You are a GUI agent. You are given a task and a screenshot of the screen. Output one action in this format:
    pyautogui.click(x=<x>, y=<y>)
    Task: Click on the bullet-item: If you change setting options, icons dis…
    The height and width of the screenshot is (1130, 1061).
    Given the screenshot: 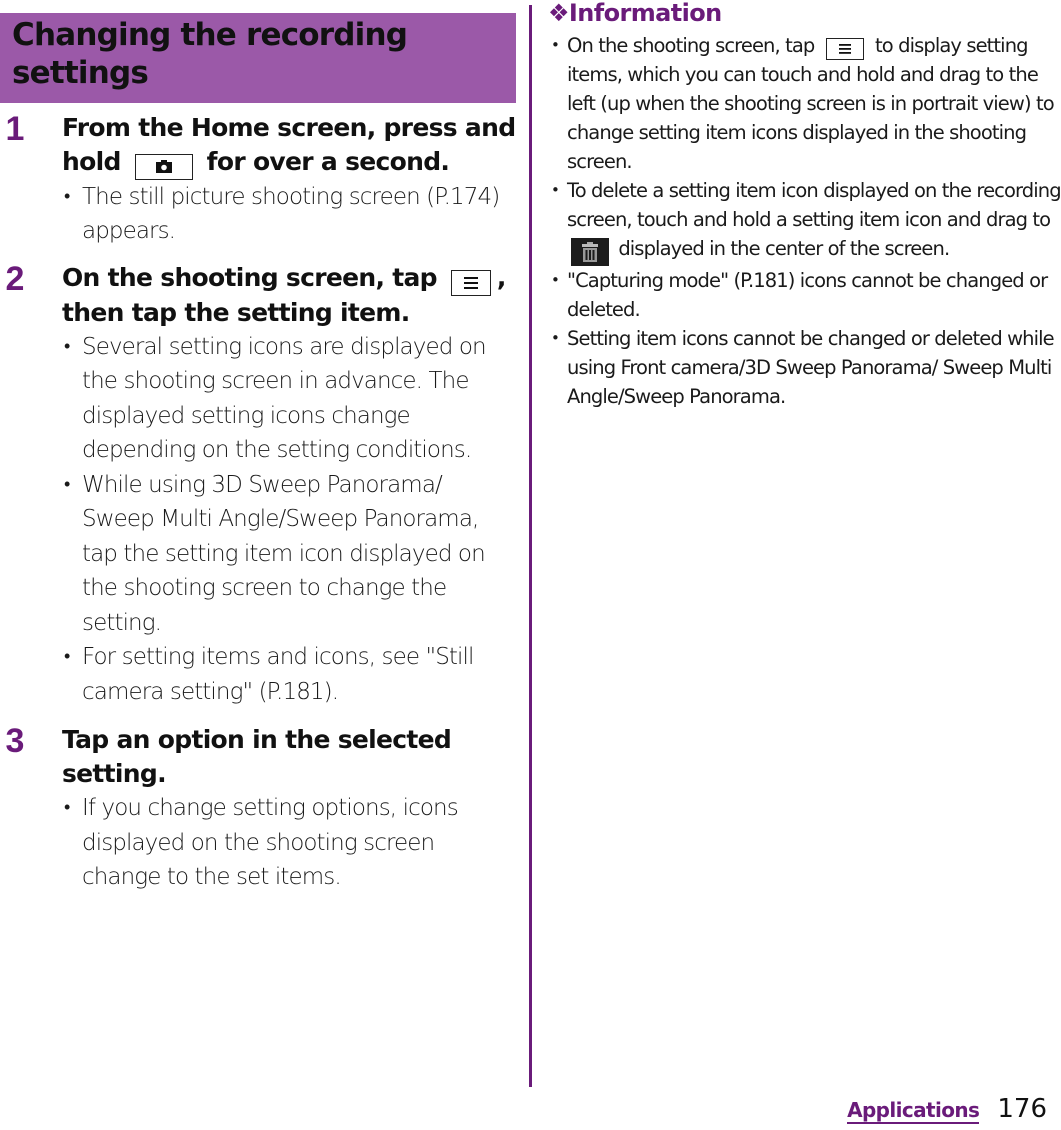 What is the action you would take?
    pyautogui.click(x=289, y=843)
    